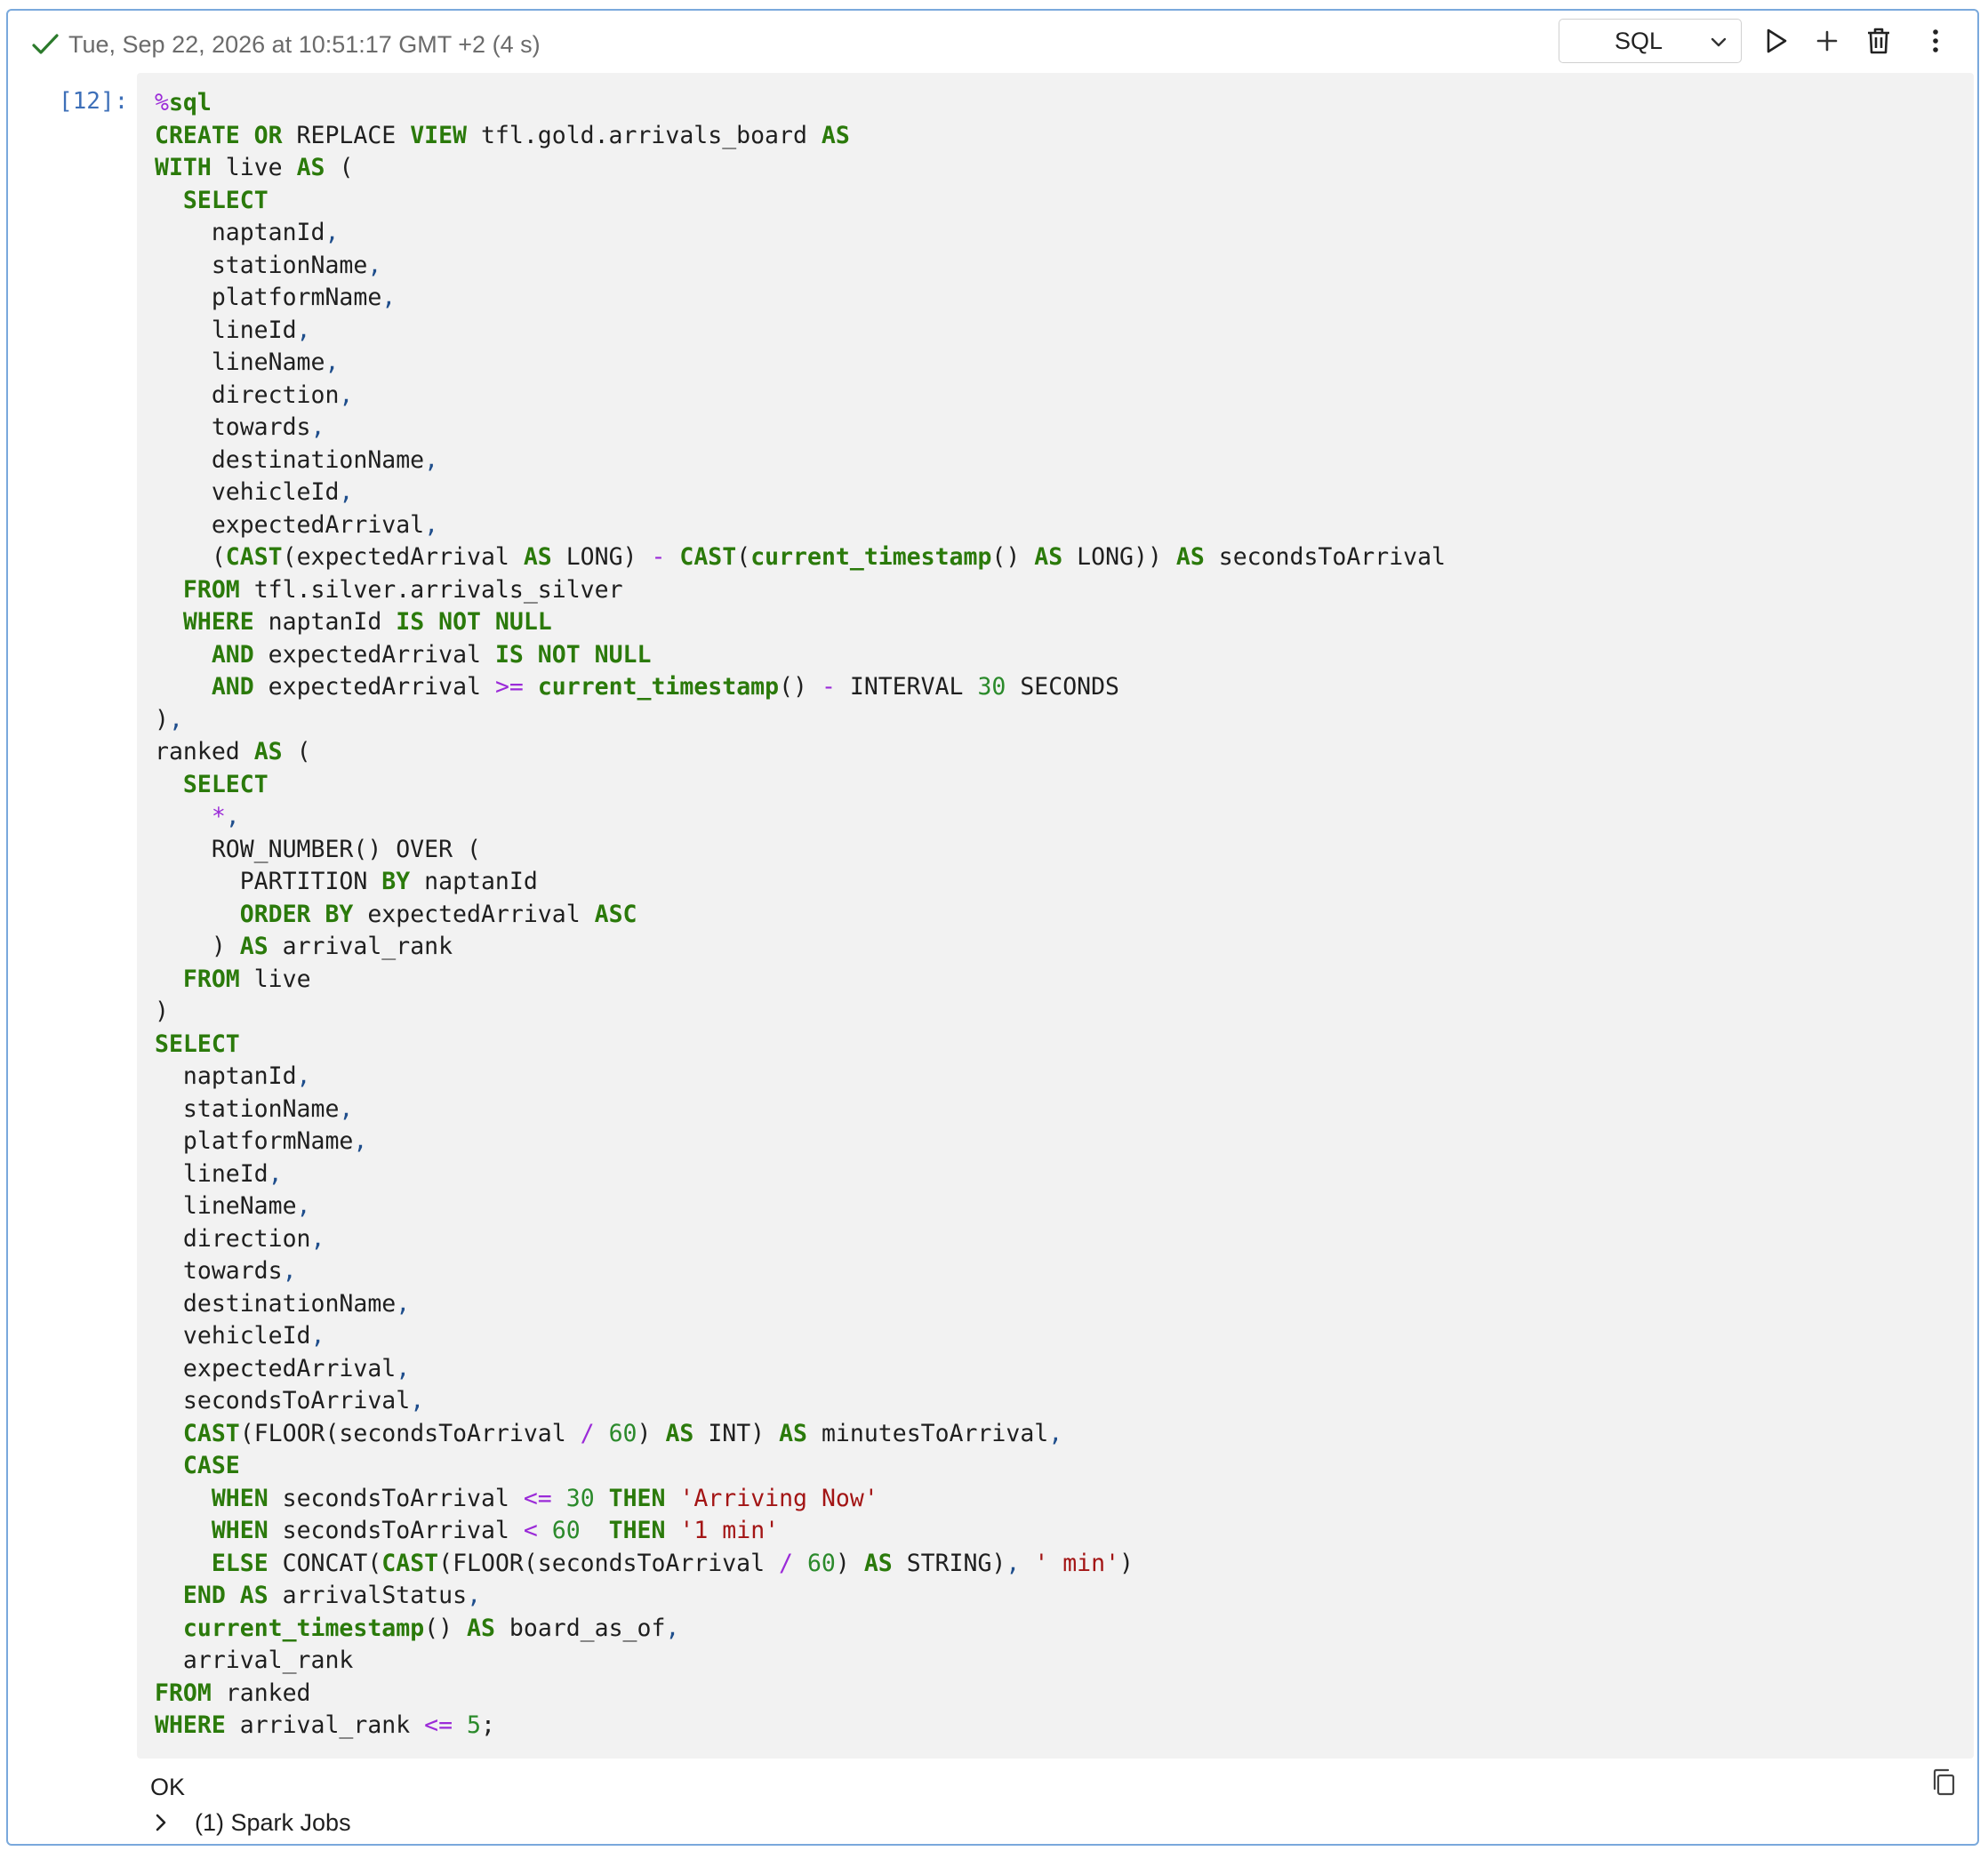 This screenshot has width=1988, height=1851. What do you see at coordinates (240, 1563) in the screenshot?
I see `code-token: ELSE` at bounding box center [240, 1563].